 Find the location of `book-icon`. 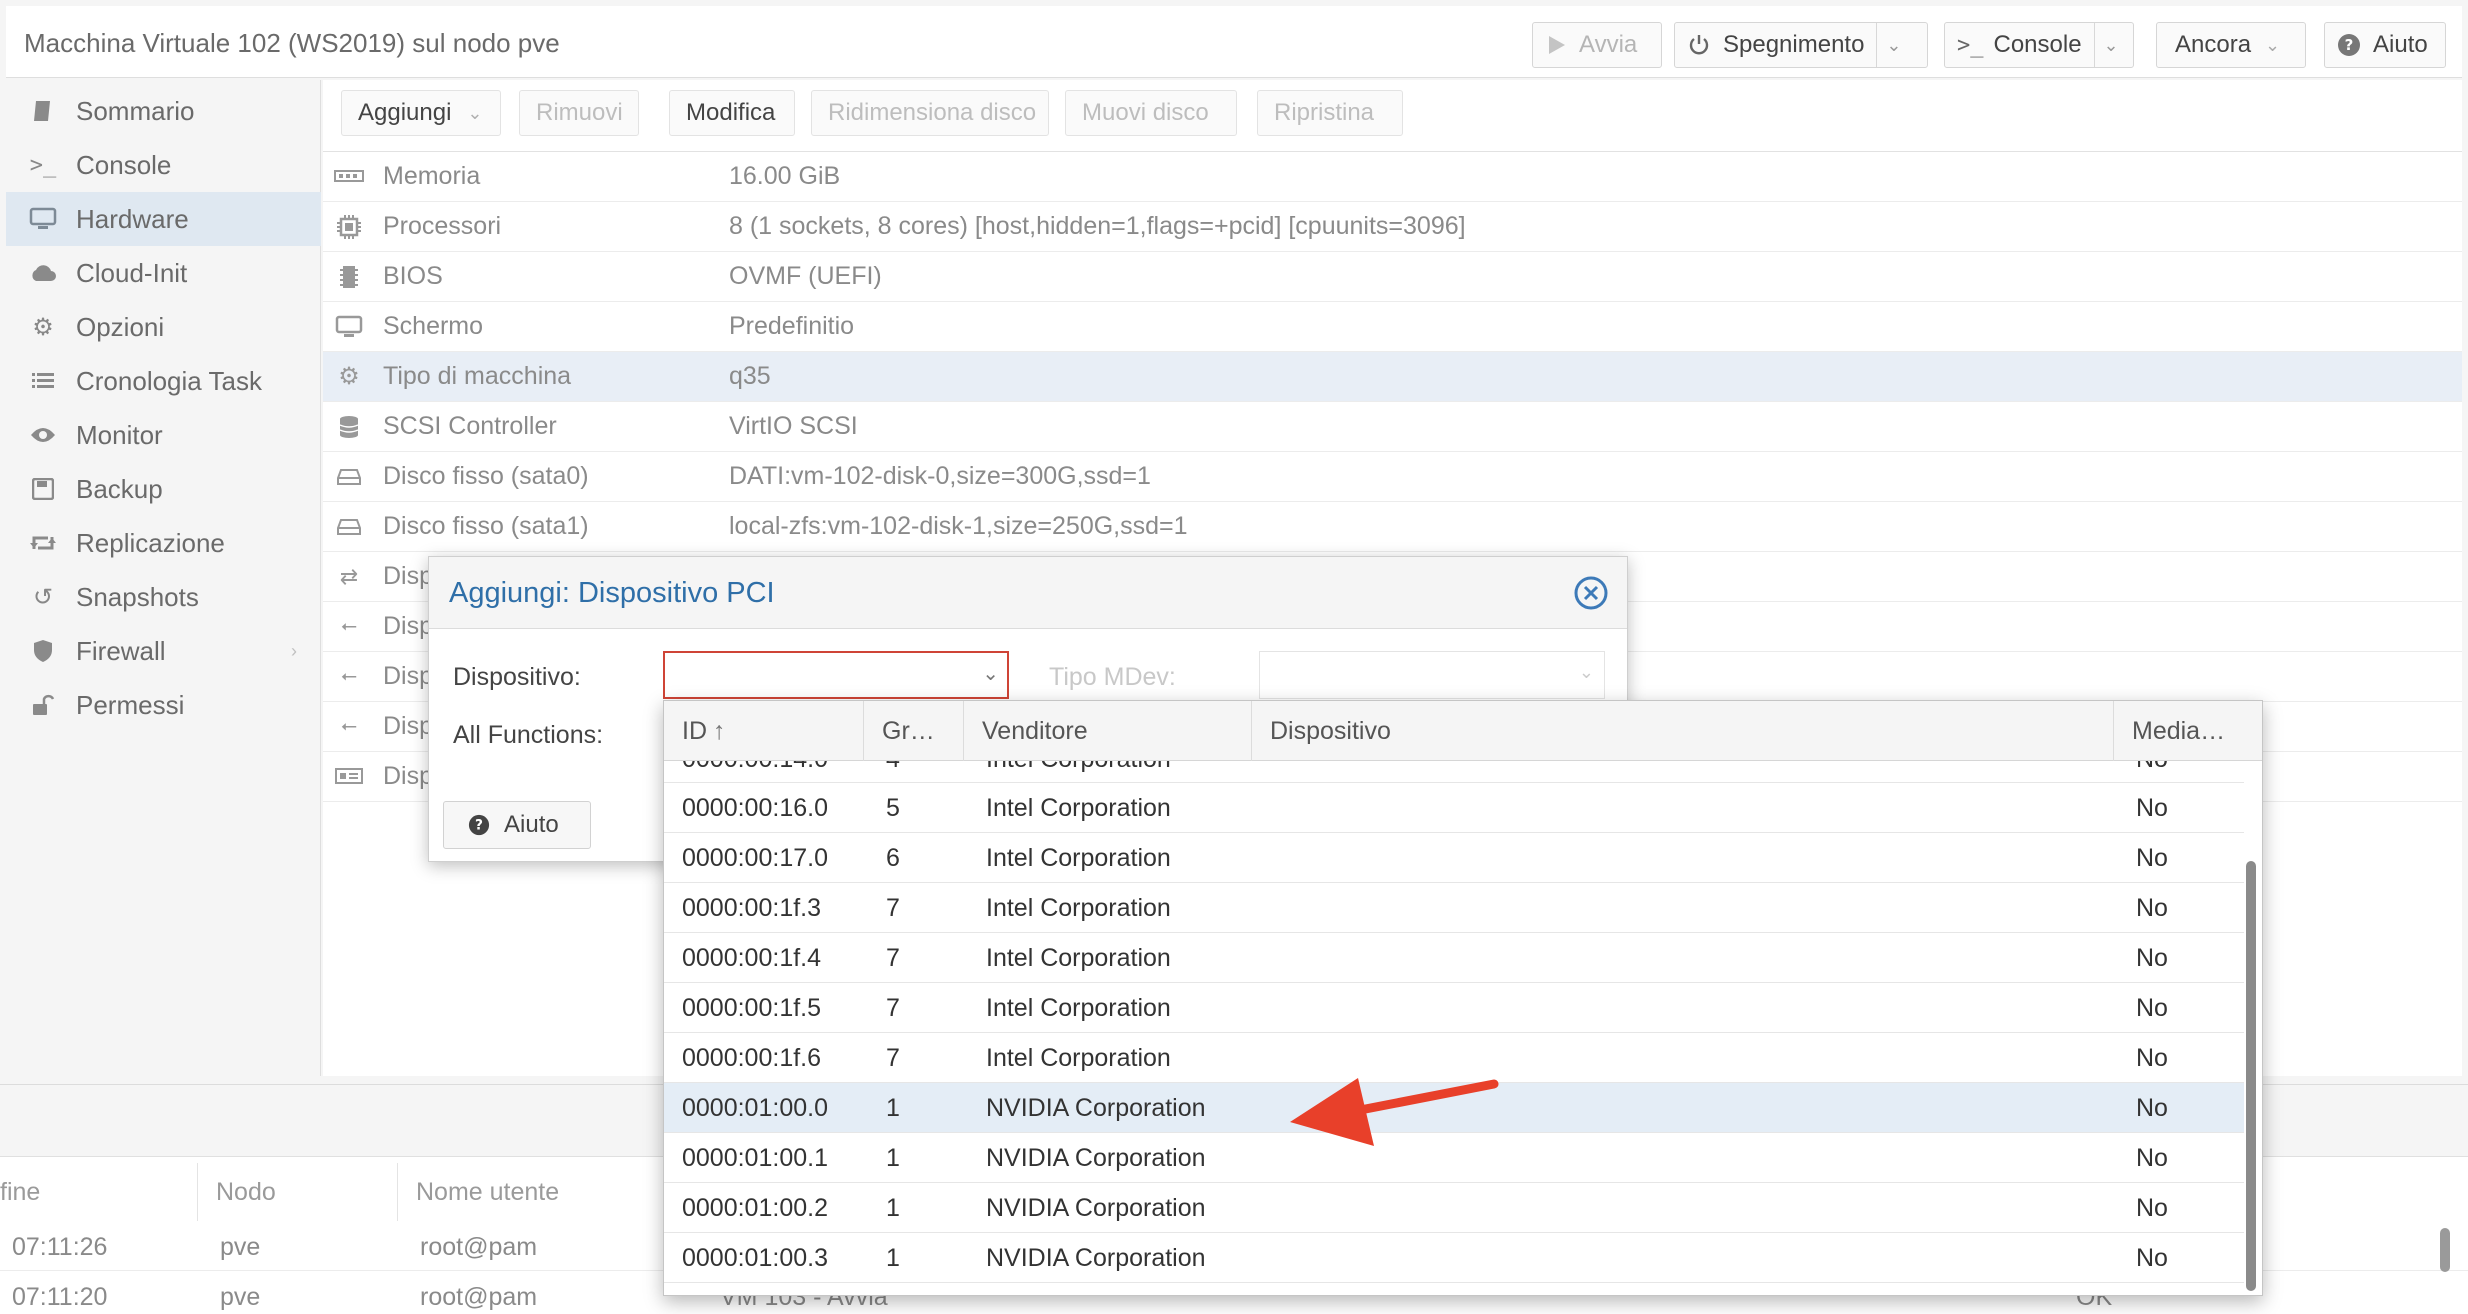

book-icon is located at coordinates (43, 111).